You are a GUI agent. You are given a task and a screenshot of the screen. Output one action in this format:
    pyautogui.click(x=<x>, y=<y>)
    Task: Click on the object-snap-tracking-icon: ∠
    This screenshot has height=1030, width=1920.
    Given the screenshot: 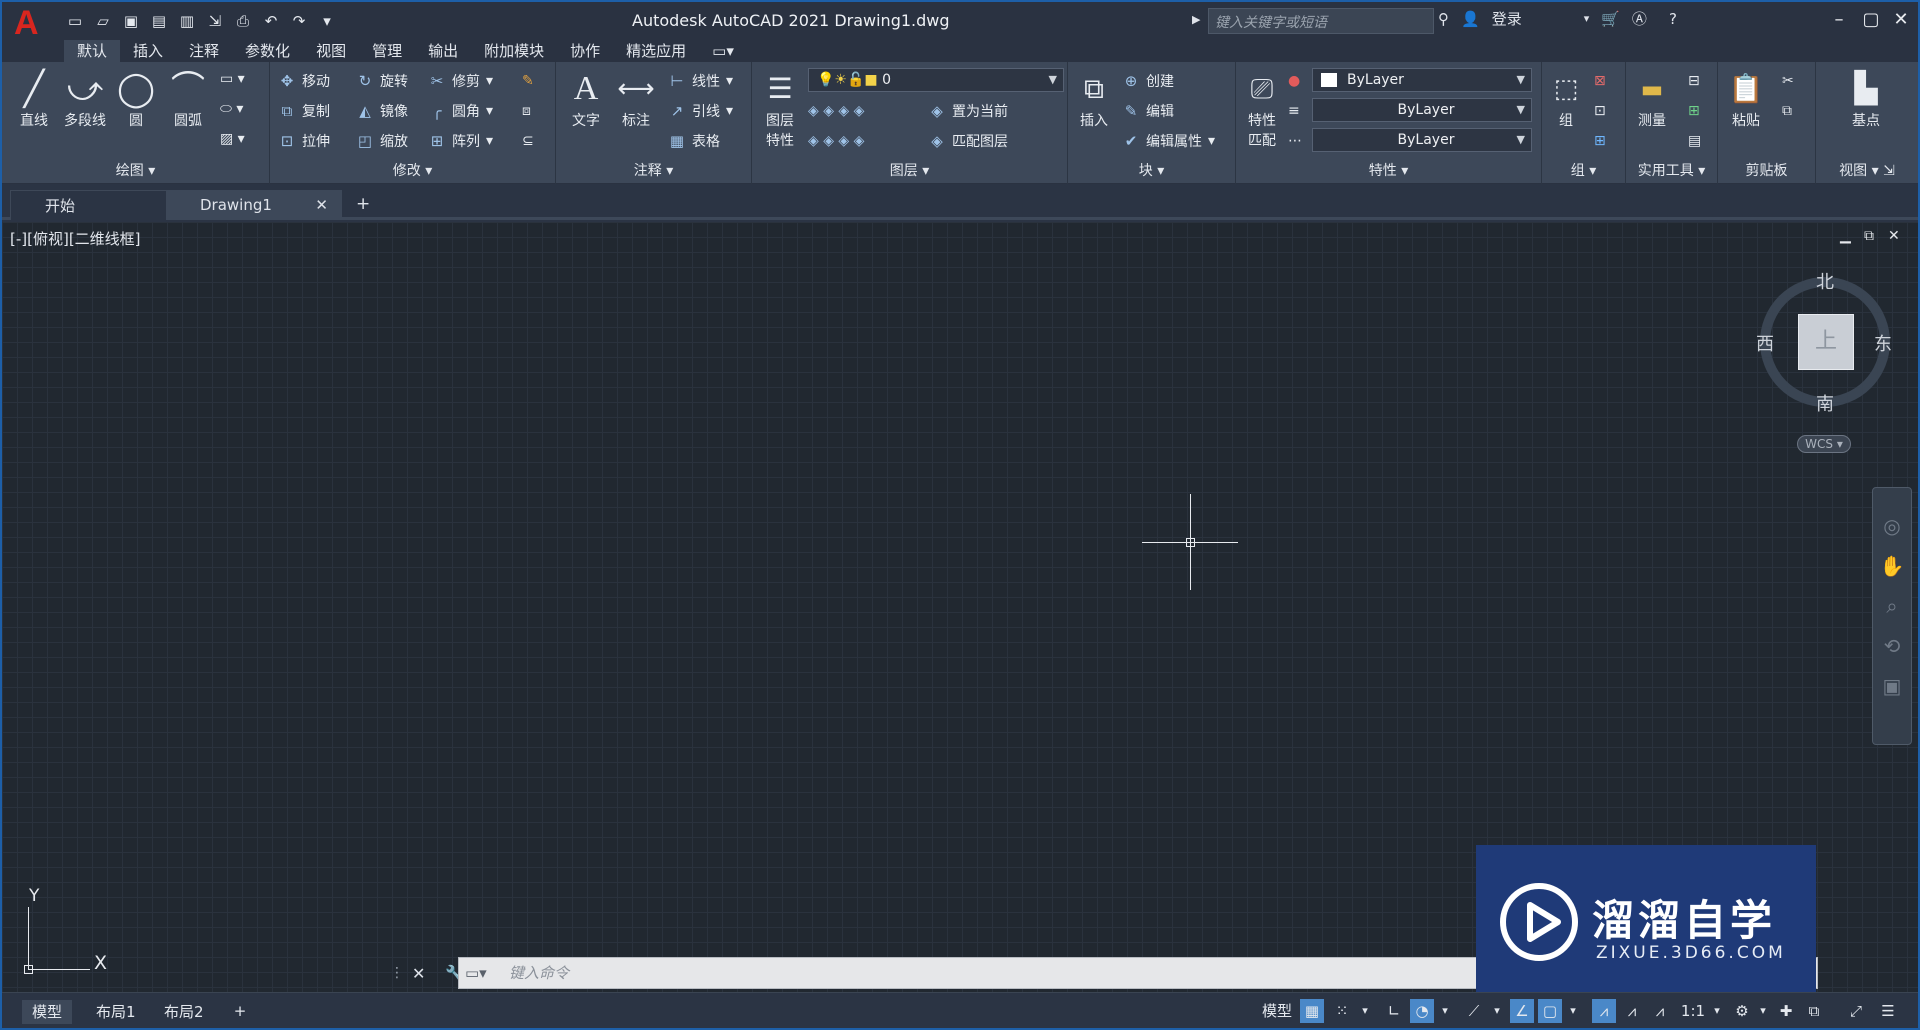 What is the action you would take?
    pyautogui.click(x=1522, y=1011)
    